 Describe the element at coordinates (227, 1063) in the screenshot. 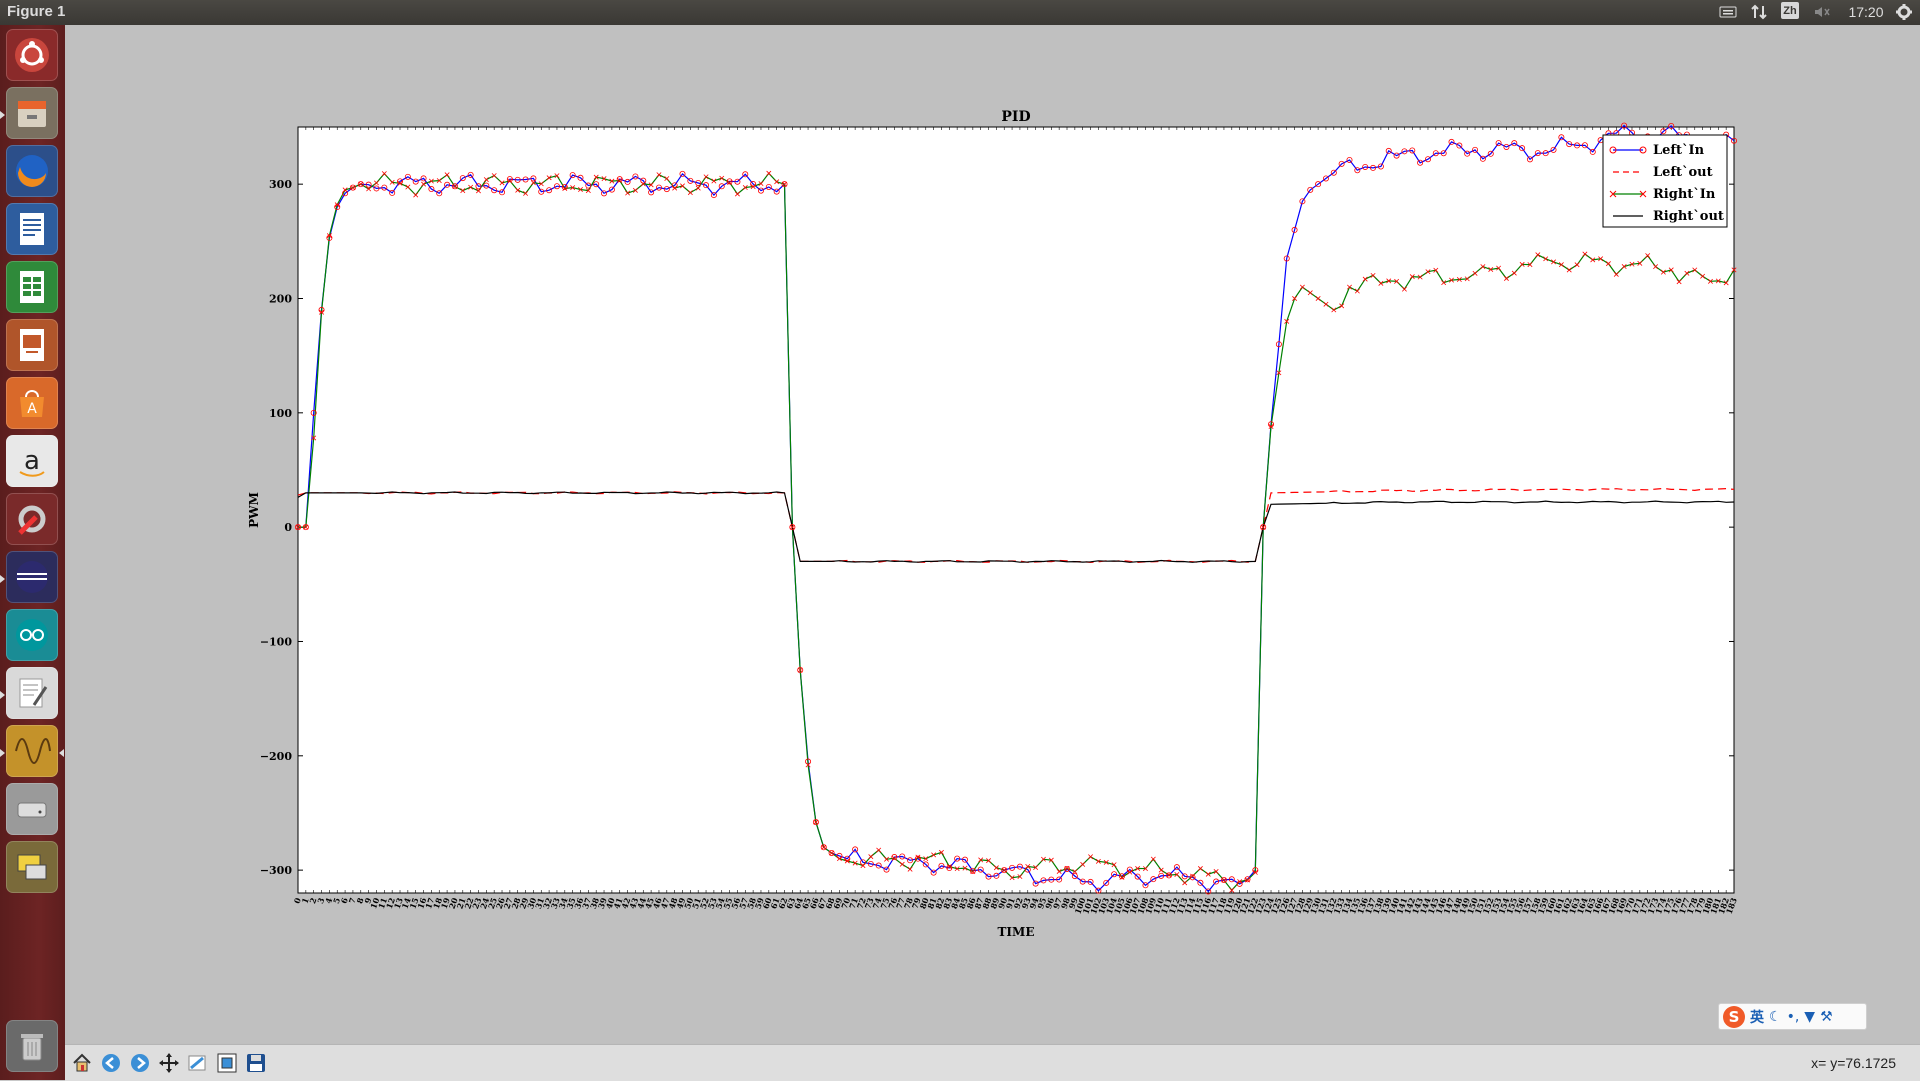

I see `subplots-icon` at that location.